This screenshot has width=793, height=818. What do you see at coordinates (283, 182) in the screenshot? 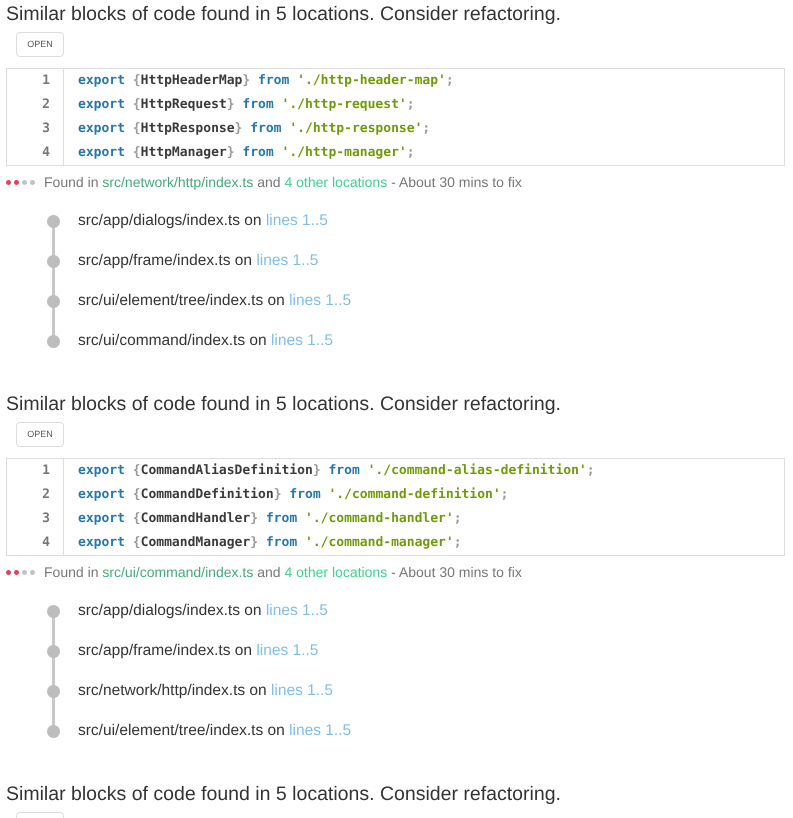
I see `footer-text: Found in src/network/http/index.ts and 4 other locations - About 30 mins to fix` at bounding box center [283, 182].